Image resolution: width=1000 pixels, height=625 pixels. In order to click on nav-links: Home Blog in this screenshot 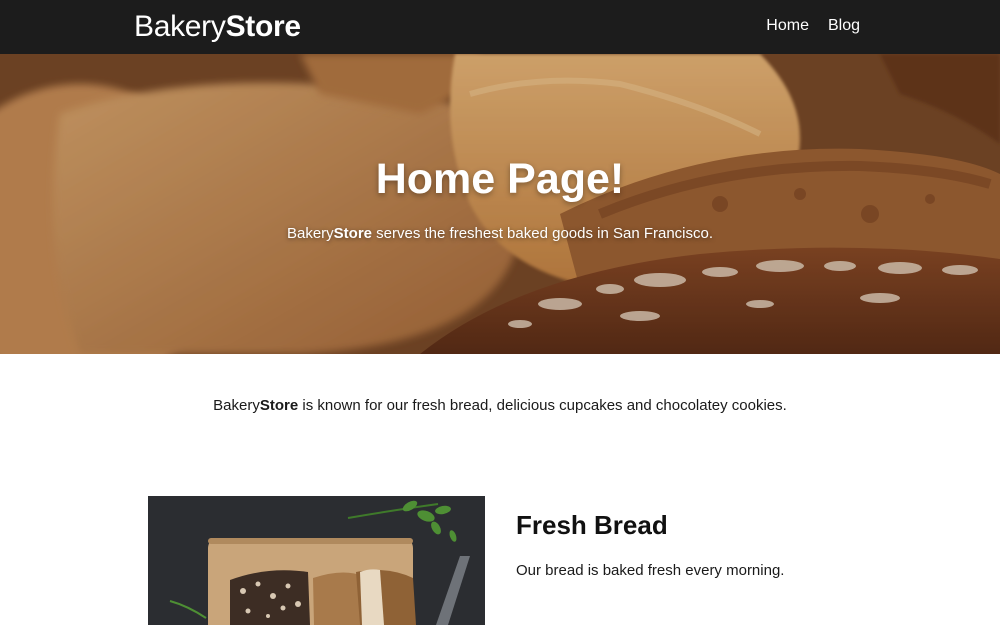, I will do `click(813, 26)`.